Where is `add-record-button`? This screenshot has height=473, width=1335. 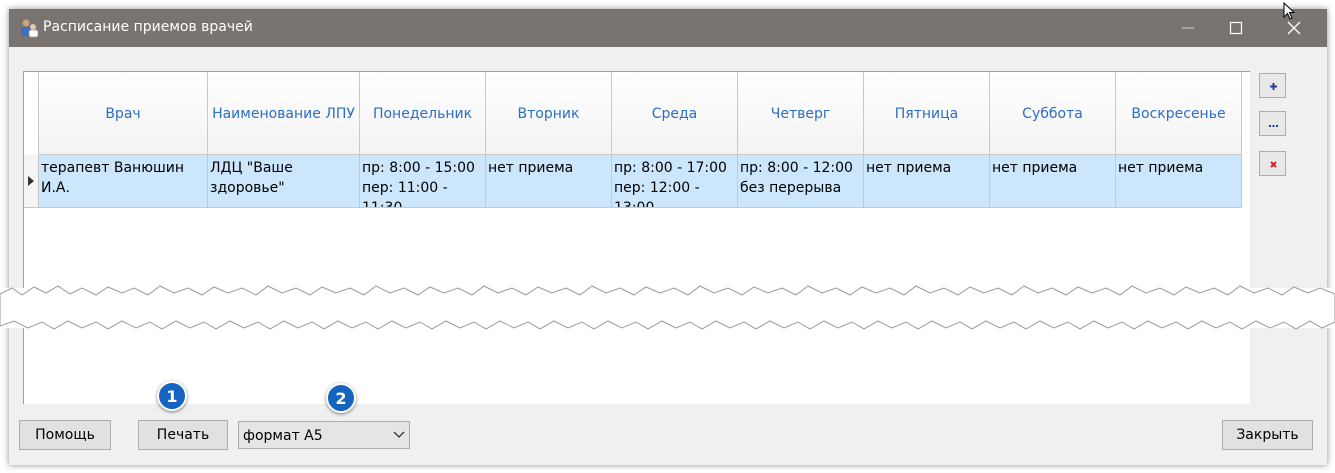
add-record-button is located at coordinates (1272, 85).